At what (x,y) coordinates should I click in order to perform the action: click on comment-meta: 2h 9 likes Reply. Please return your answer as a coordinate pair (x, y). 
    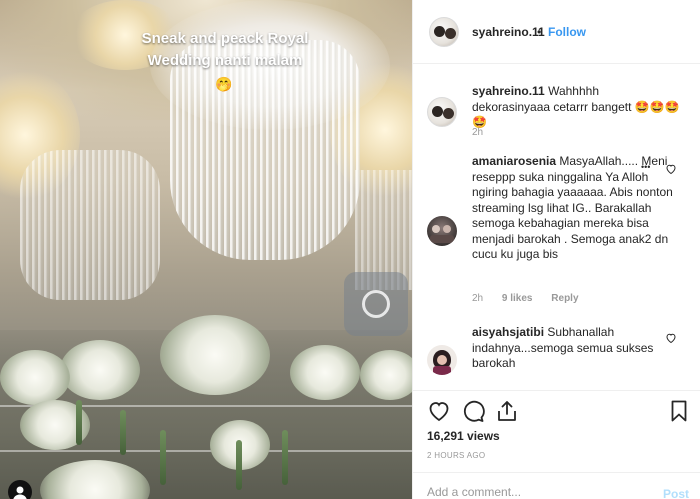
    Looking at the image, I should click on (533, 298).